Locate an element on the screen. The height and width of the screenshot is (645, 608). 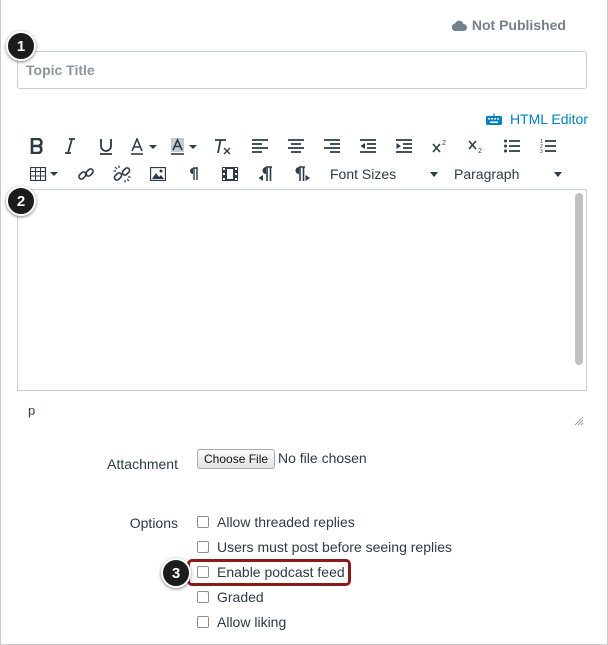
font-sizes-label: Font Sizes is located at coordinates (363, 174).